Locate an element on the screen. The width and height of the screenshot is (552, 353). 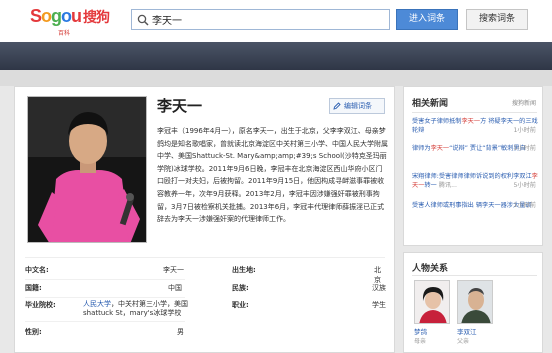
search-input is located at coordinates (267, 19).